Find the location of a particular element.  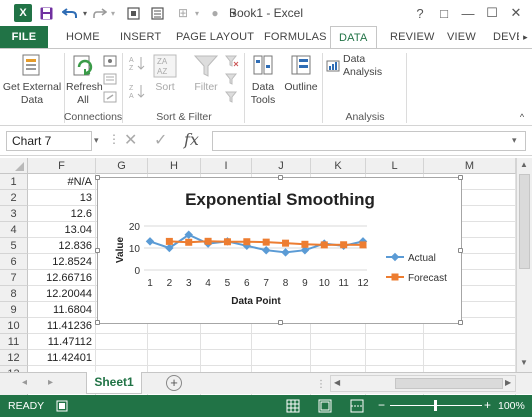

column-header-f: F is located at coordinates (62, 166).